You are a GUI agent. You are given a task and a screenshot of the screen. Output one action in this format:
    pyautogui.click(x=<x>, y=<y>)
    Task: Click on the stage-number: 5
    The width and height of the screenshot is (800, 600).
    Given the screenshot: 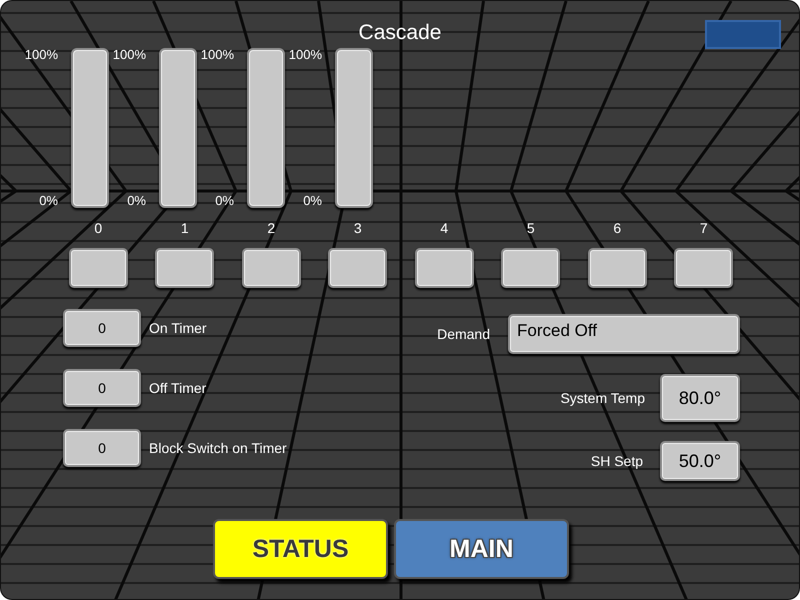 What is the action you would take?
    pyautogui.click(x=530, y=228)
    